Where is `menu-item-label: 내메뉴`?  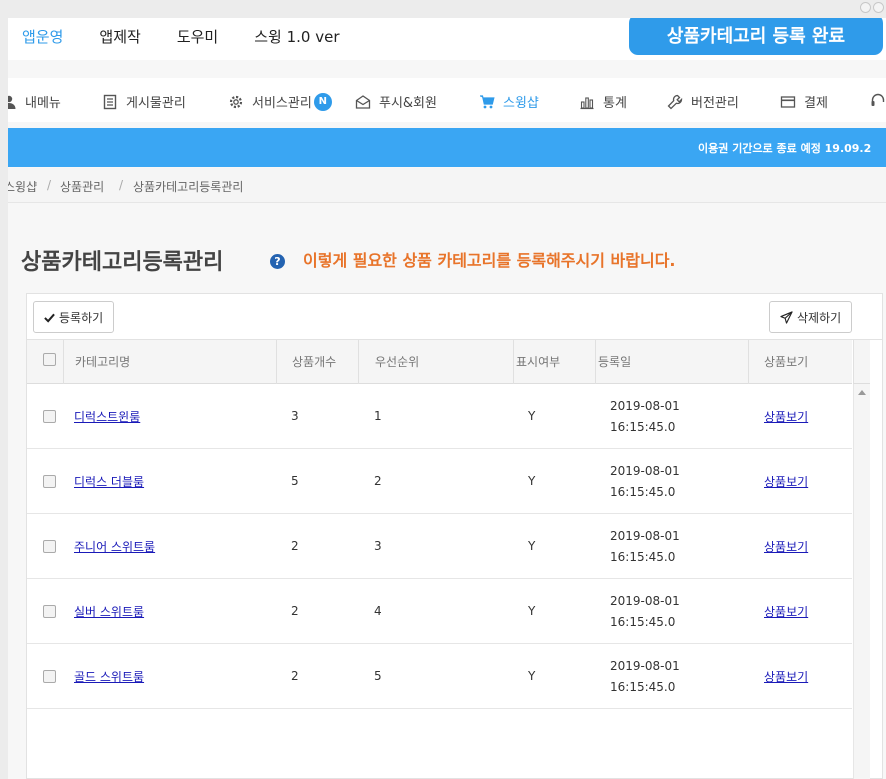 menu-item-label: 내메뉴 is located at coordinates (43, 103).